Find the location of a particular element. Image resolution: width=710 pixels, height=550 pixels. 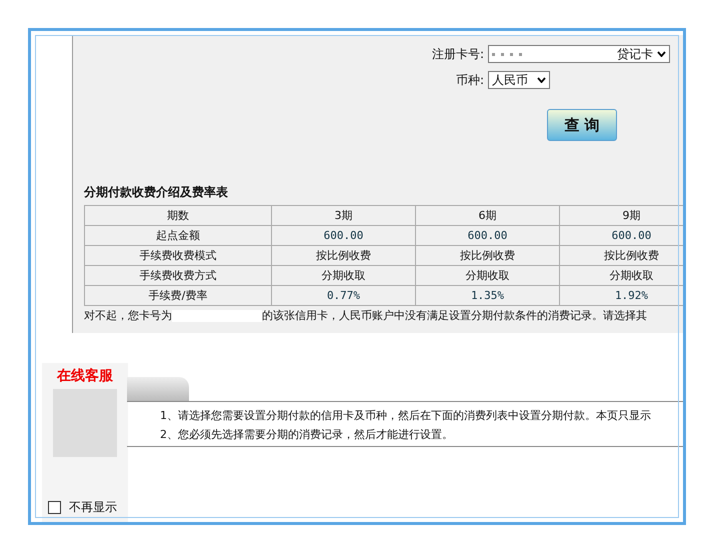

column-header: 6期 is located at coordinates (488, 216).